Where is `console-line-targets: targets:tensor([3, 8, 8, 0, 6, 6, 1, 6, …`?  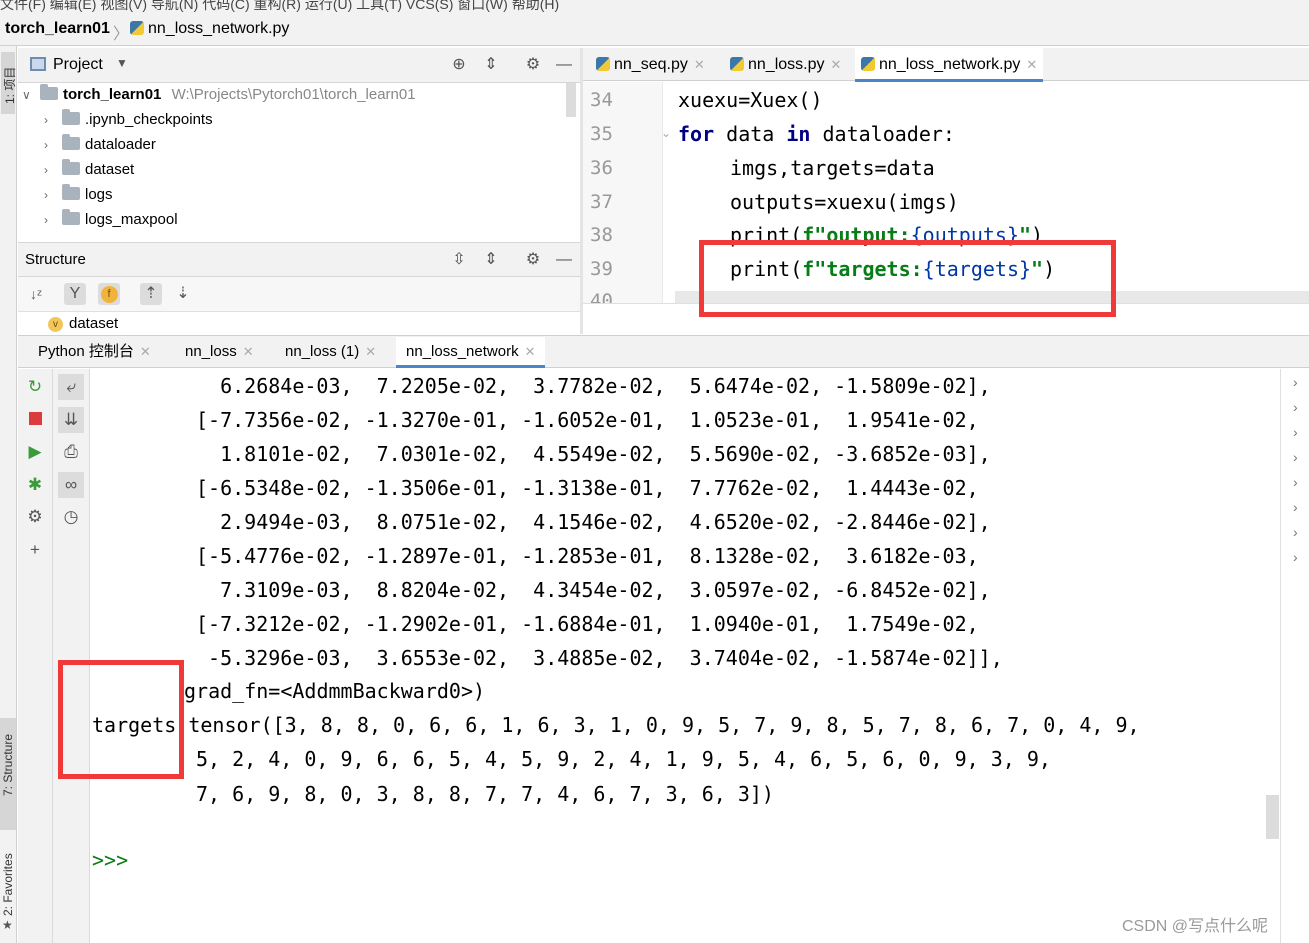 console-line-targets: targets:tensor([3, 8, 8, 0, 6, 6, 1, 6, … is located at coordinates (616, 725).